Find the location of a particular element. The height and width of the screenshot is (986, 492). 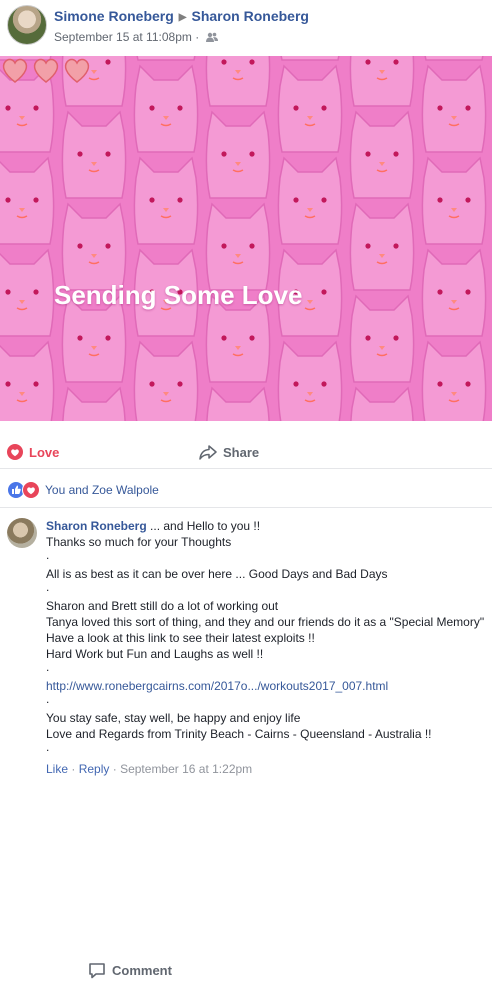

post-meta: September 15 at 11:08pm · is located at coordinates (136, 37).